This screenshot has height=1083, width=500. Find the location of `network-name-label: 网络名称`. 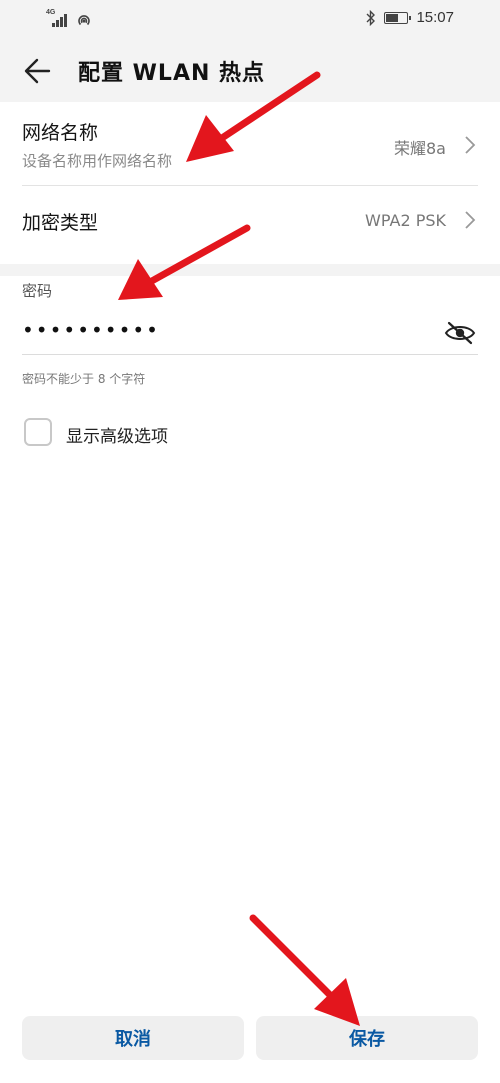

network-name-label: 网络名称 is located at coordinates (60, 133).